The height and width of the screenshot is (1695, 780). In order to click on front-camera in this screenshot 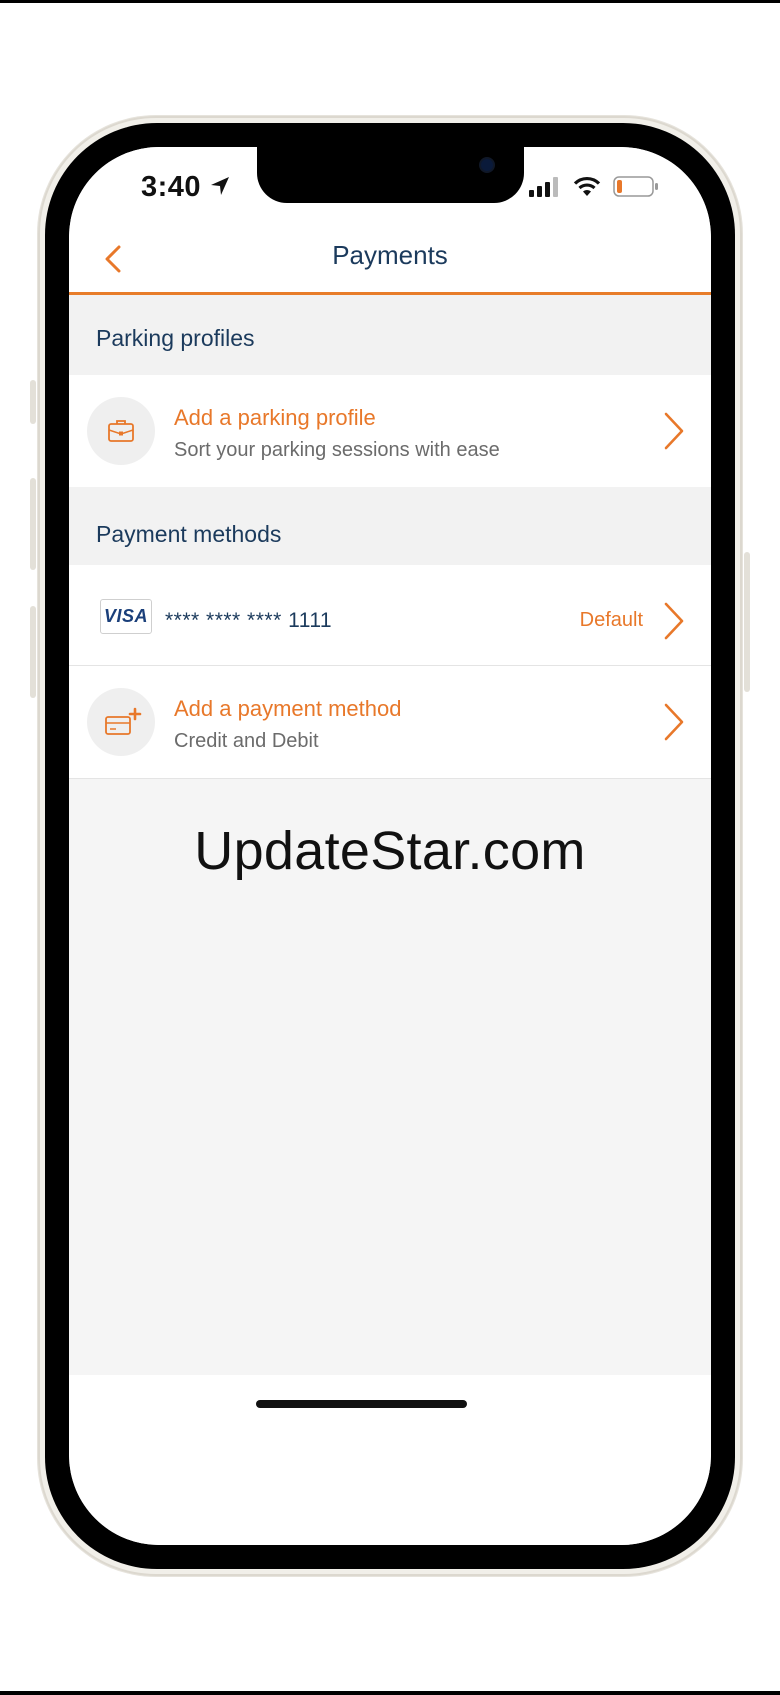, I will do `click(487, 165)`.